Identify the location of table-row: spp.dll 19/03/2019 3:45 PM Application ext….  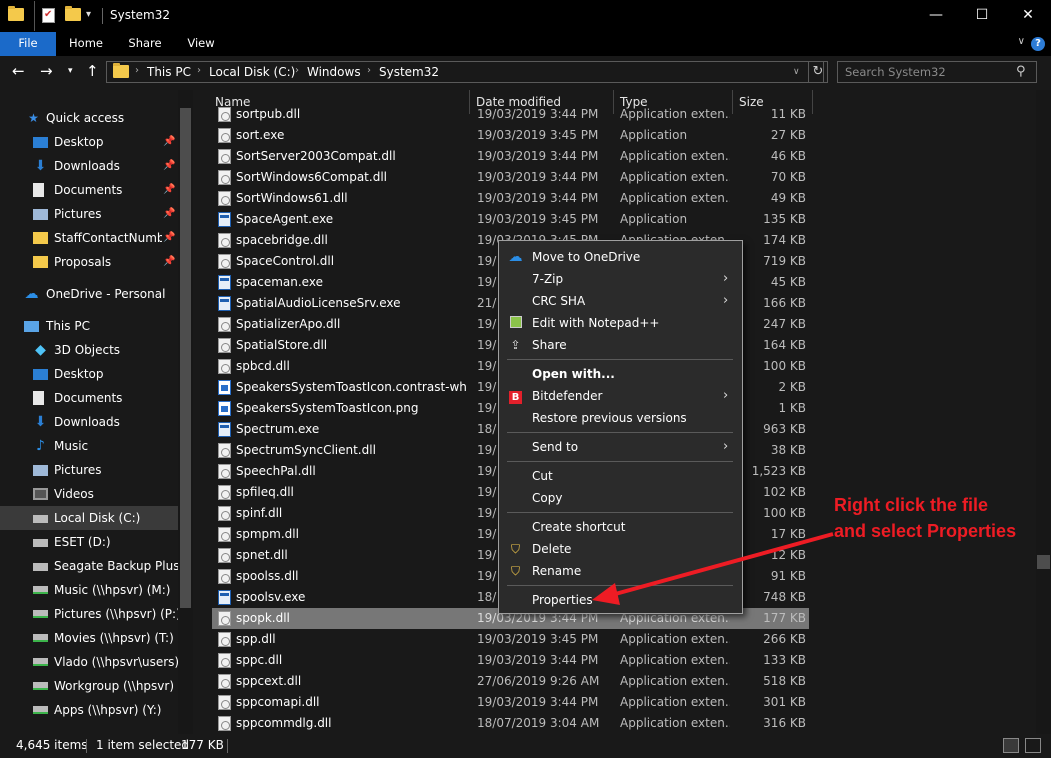
(510, 639).